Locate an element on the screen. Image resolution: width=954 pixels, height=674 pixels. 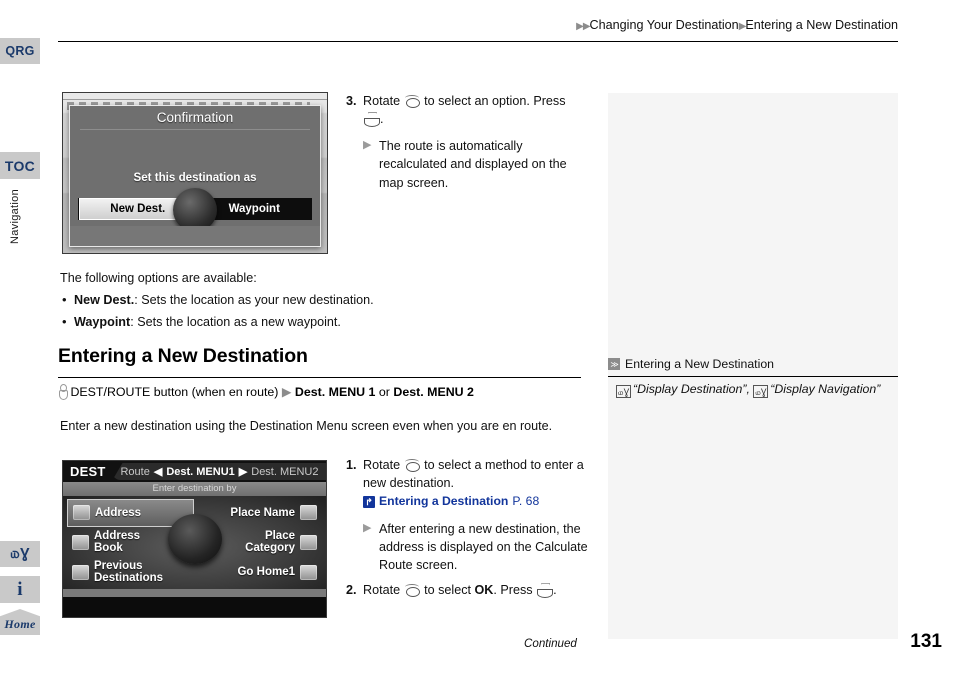
home-icon: Home is located at coordinates (20, 622).